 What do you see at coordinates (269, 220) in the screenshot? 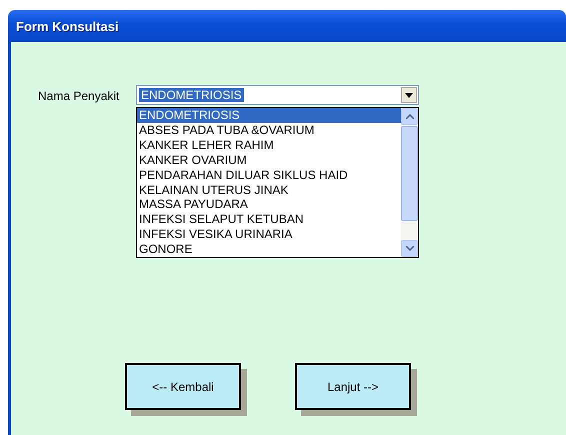
I see `list-option: INFEKSI SELAPUT KETUBAN` at bounding box center [269, 220].